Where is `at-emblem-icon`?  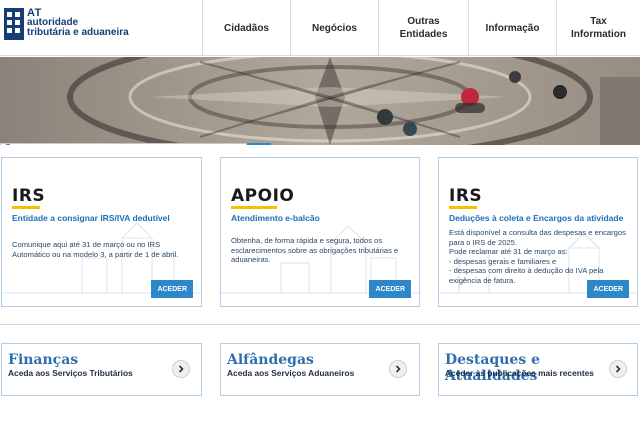 at-emblem-icon is located at coordinates (14, 24).